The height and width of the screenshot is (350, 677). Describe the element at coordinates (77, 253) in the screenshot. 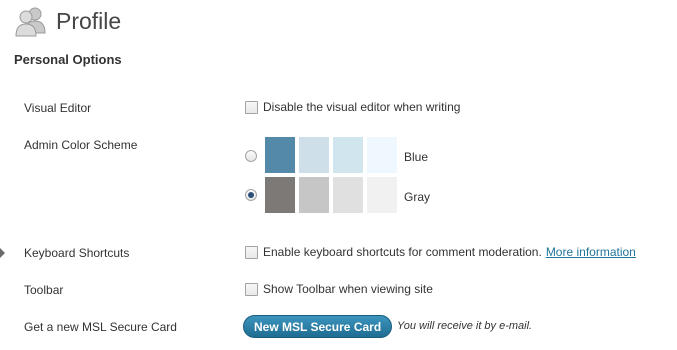

I see `keyboard-shortcuts-label: Keyboard Shortcuts` at that location.